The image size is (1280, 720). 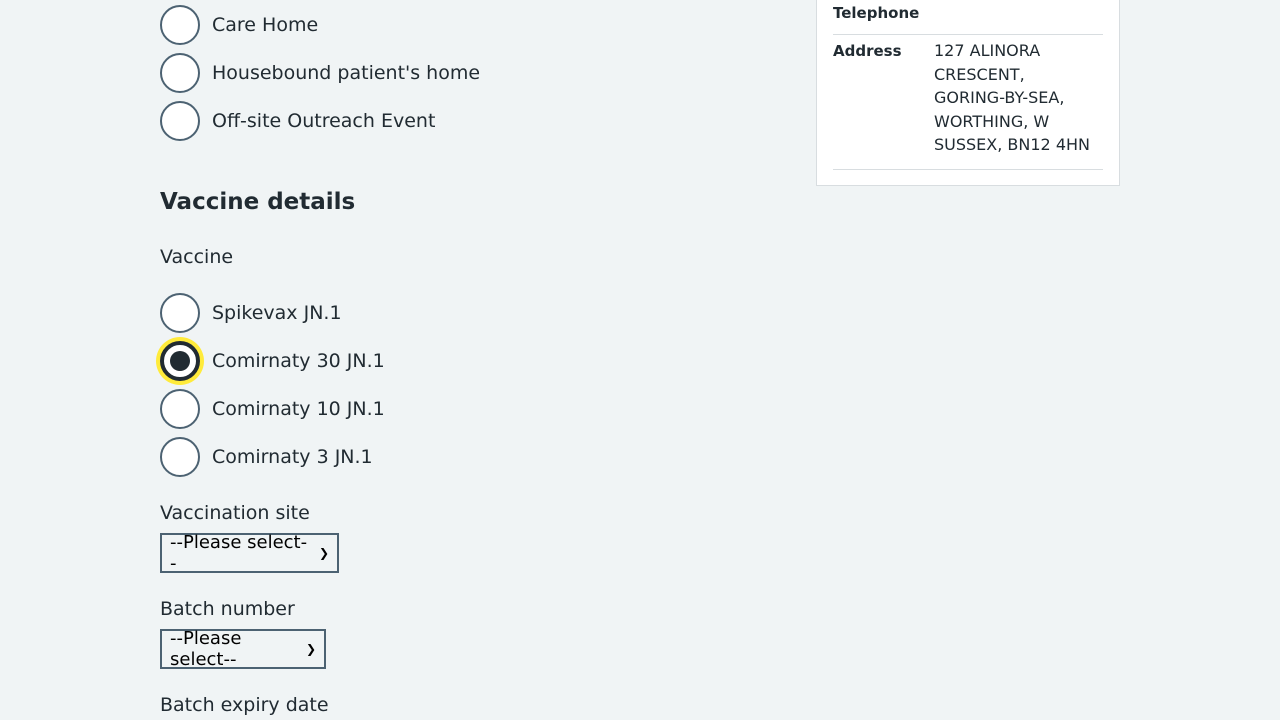 What do you see at coordinates (197, 257) in the screenshot?
I see `vaccine-label: Vaccine` at bounding box center [197, 257].